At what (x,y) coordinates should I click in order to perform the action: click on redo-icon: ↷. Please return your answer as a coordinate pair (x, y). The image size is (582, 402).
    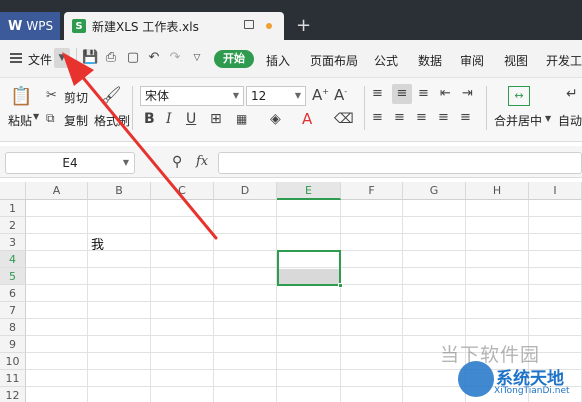
    Looking at the image, I should click on (175, 58).